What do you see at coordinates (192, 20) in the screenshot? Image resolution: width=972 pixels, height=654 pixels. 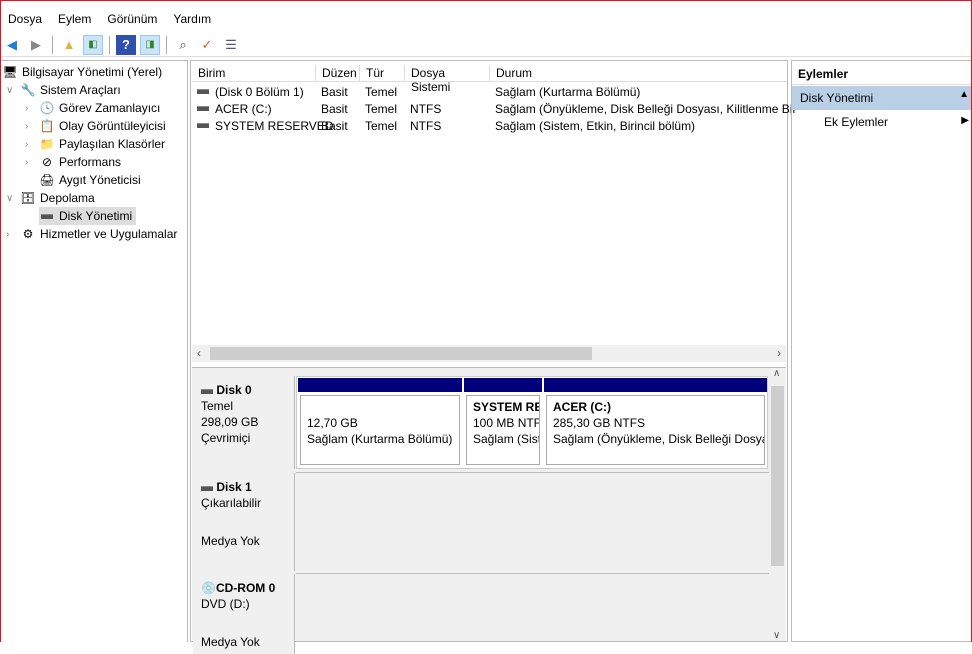 I see `menu-help: Yardım` at bounding box center [192, 20].